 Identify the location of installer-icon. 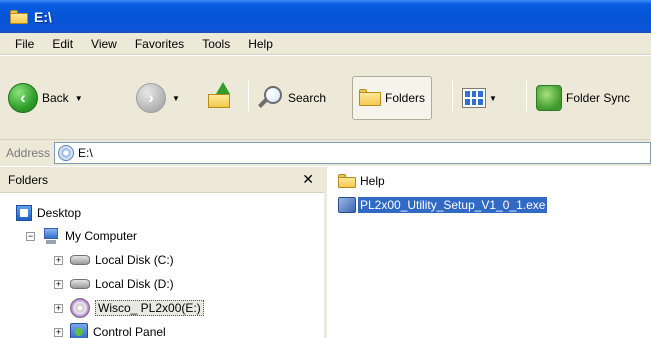
(347, 205).